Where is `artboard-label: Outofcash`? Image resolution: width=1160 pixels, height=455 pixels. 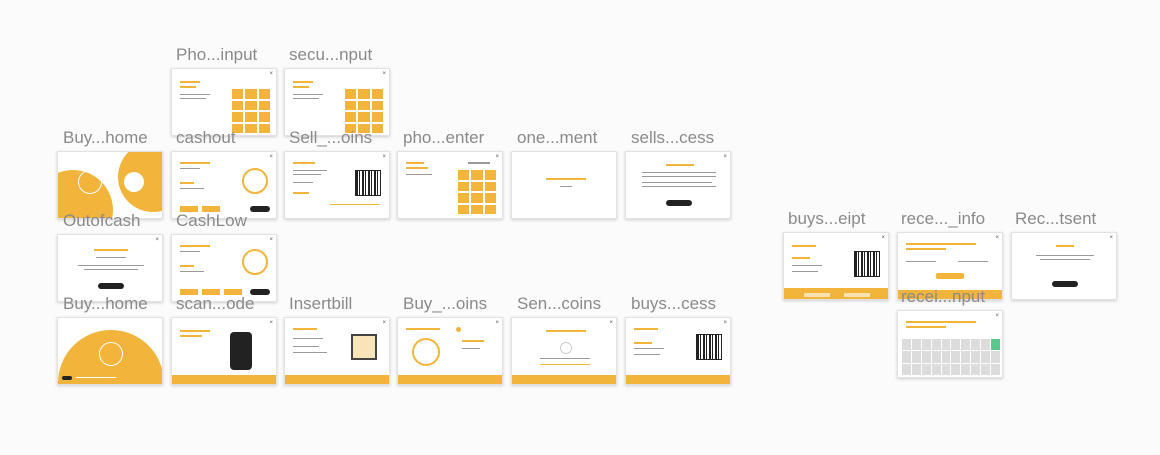 artboard-label: Outofcash is located at coordinates (102, 220).